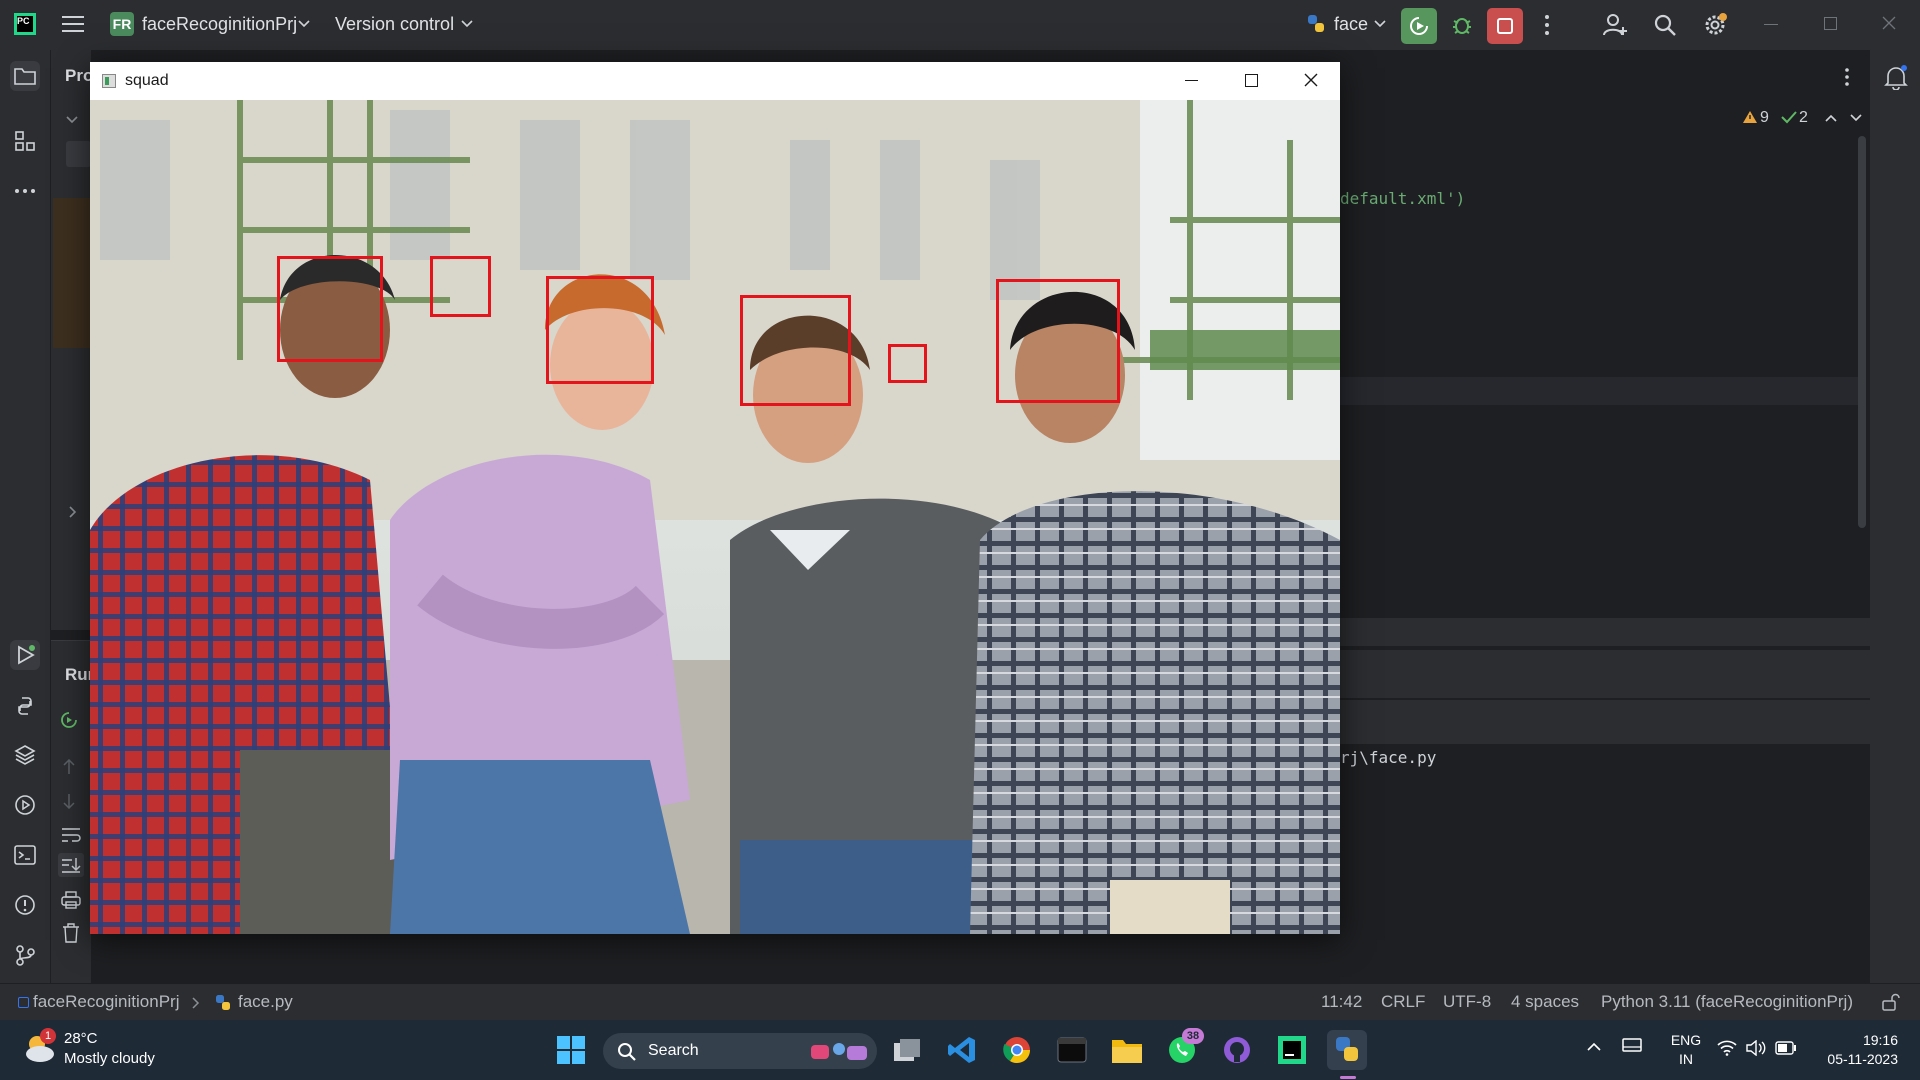 Image resolution: width=1920 pixels, height=1080 pixels. I want to click on scroll-to-end-icon, so click(71, 865).